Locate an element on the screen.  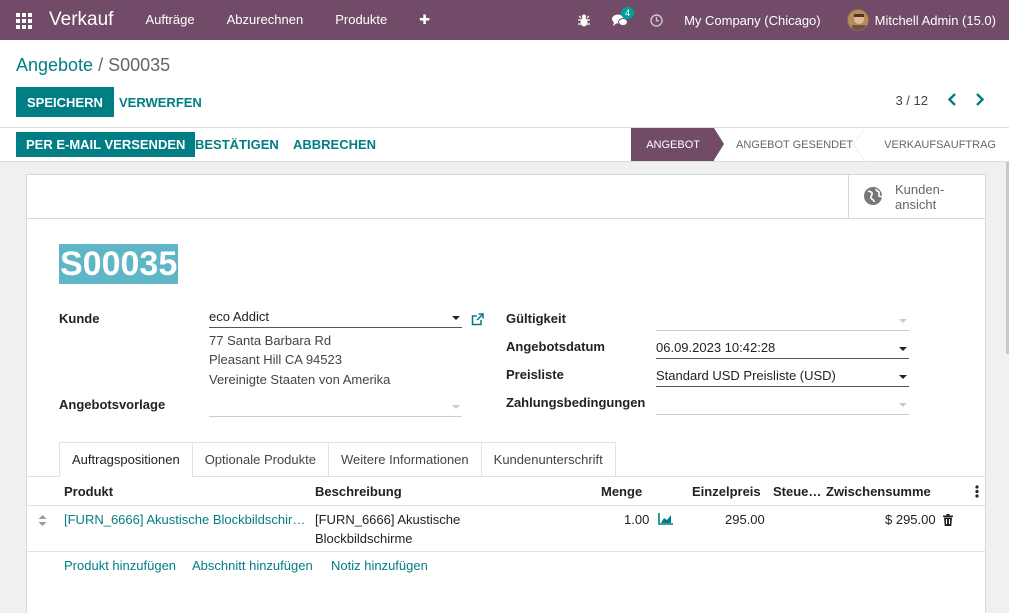
col-description: Beschreibung is located at coordinates (358, 491).